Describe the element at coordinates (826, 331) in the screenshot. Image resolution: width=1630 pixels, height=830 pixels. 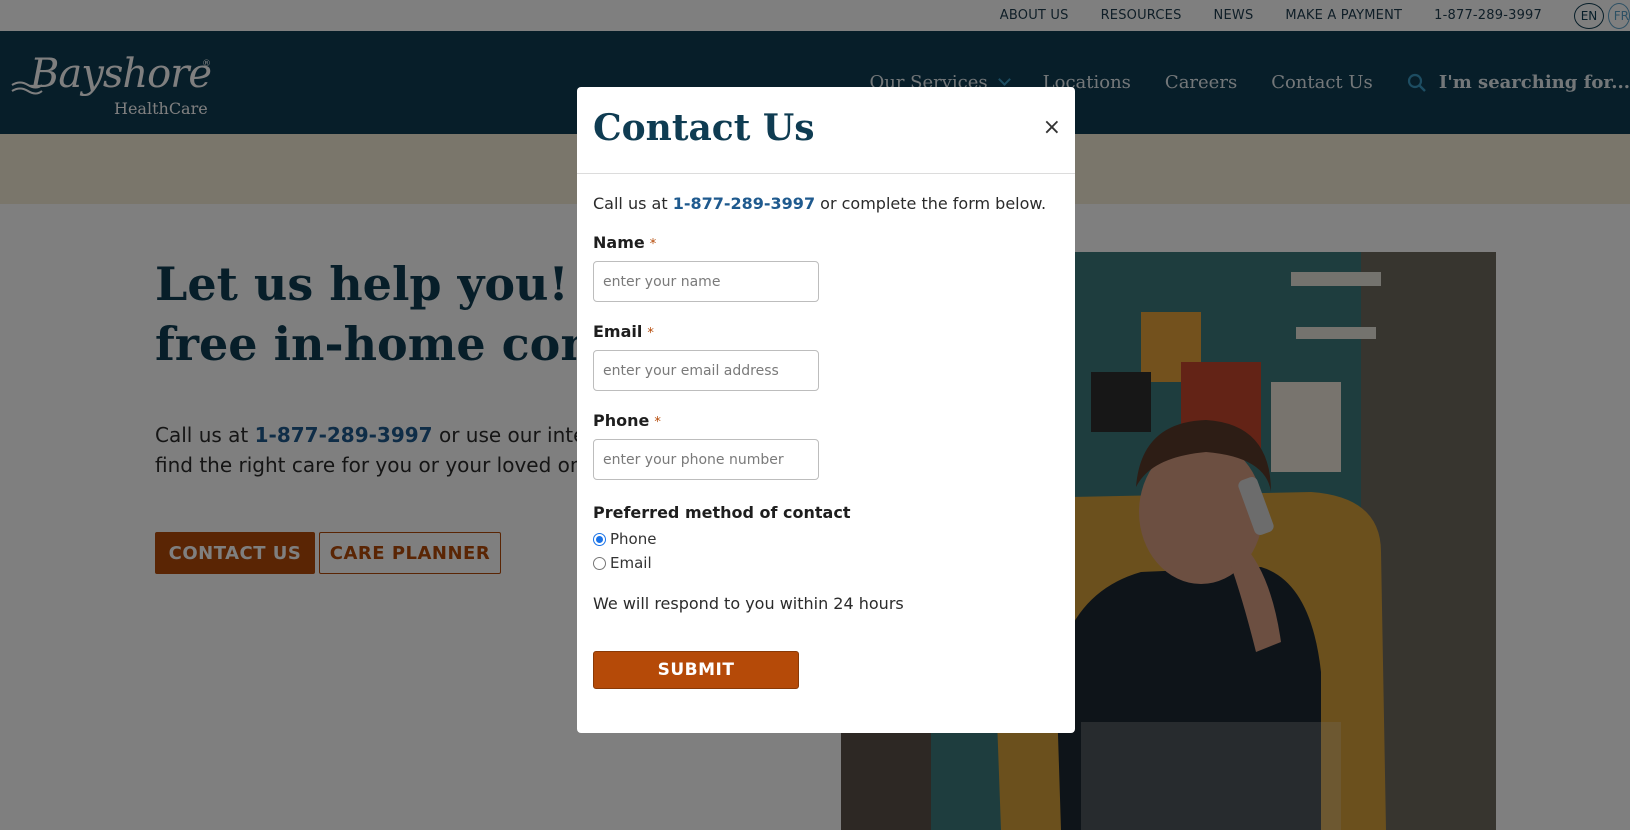
I see `email-label: Email *` at that location.